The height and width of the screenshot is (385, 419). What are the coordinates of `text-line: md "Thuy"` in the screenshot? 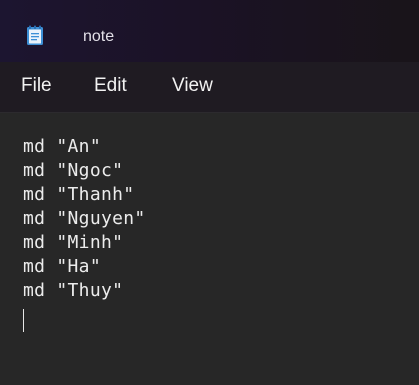 It's located at (73, 290).